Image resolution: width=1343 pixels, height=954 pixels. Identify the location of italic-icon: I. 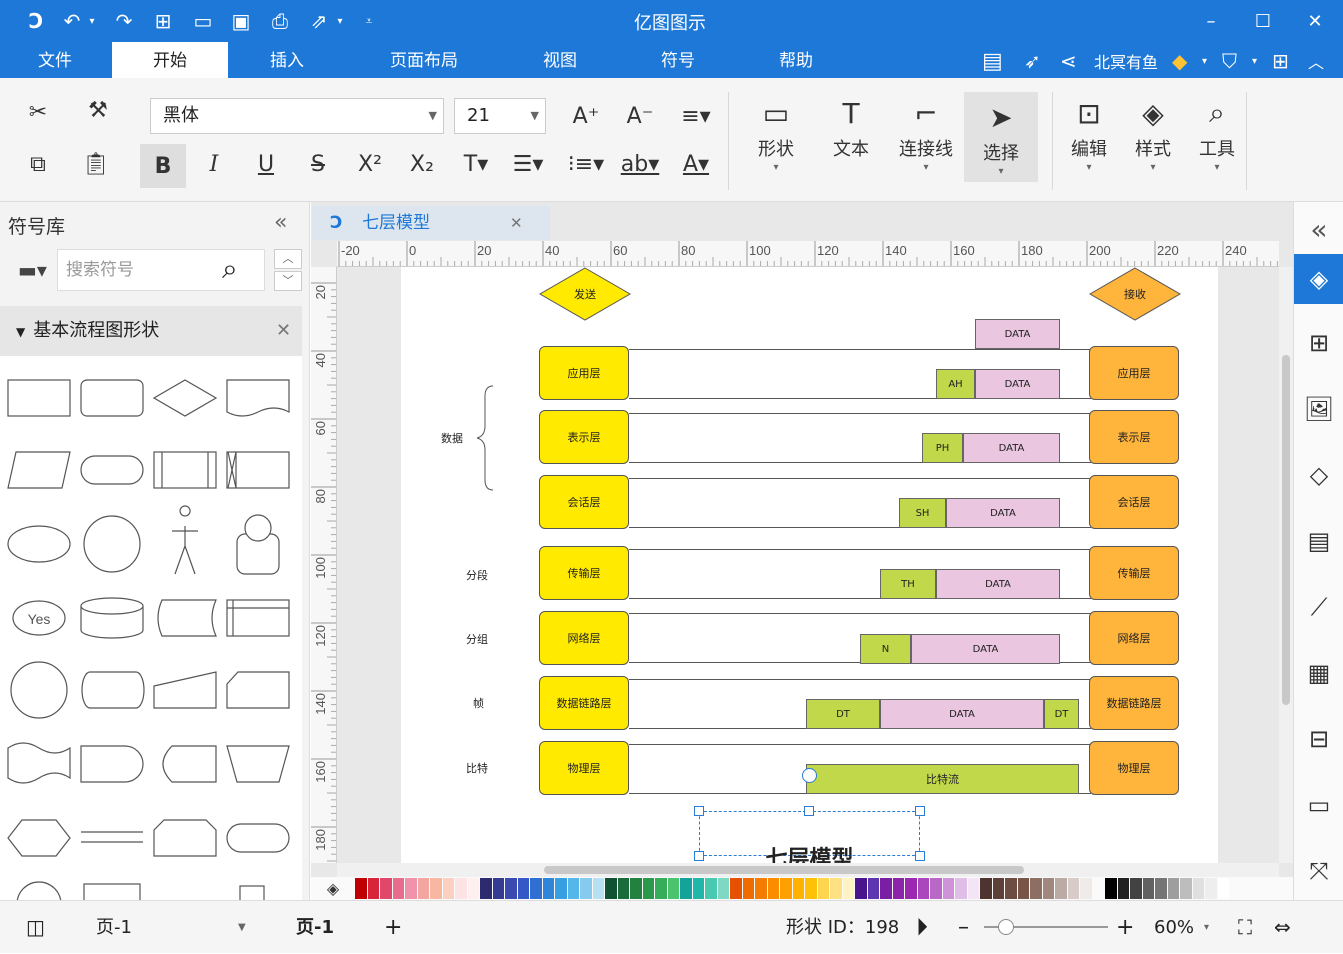
(214, 164).